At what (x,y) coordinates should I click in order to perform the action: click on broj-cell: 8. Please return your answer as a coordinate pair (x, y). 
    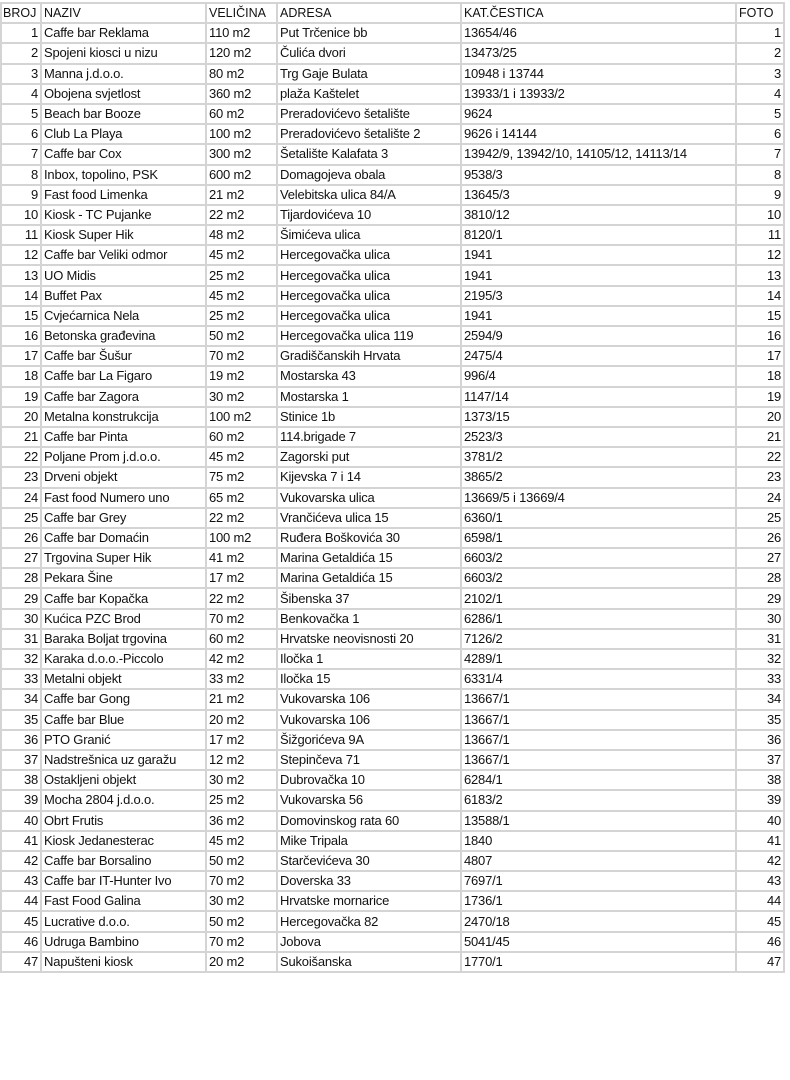
    Looking at the image, I should click on (21, 174).